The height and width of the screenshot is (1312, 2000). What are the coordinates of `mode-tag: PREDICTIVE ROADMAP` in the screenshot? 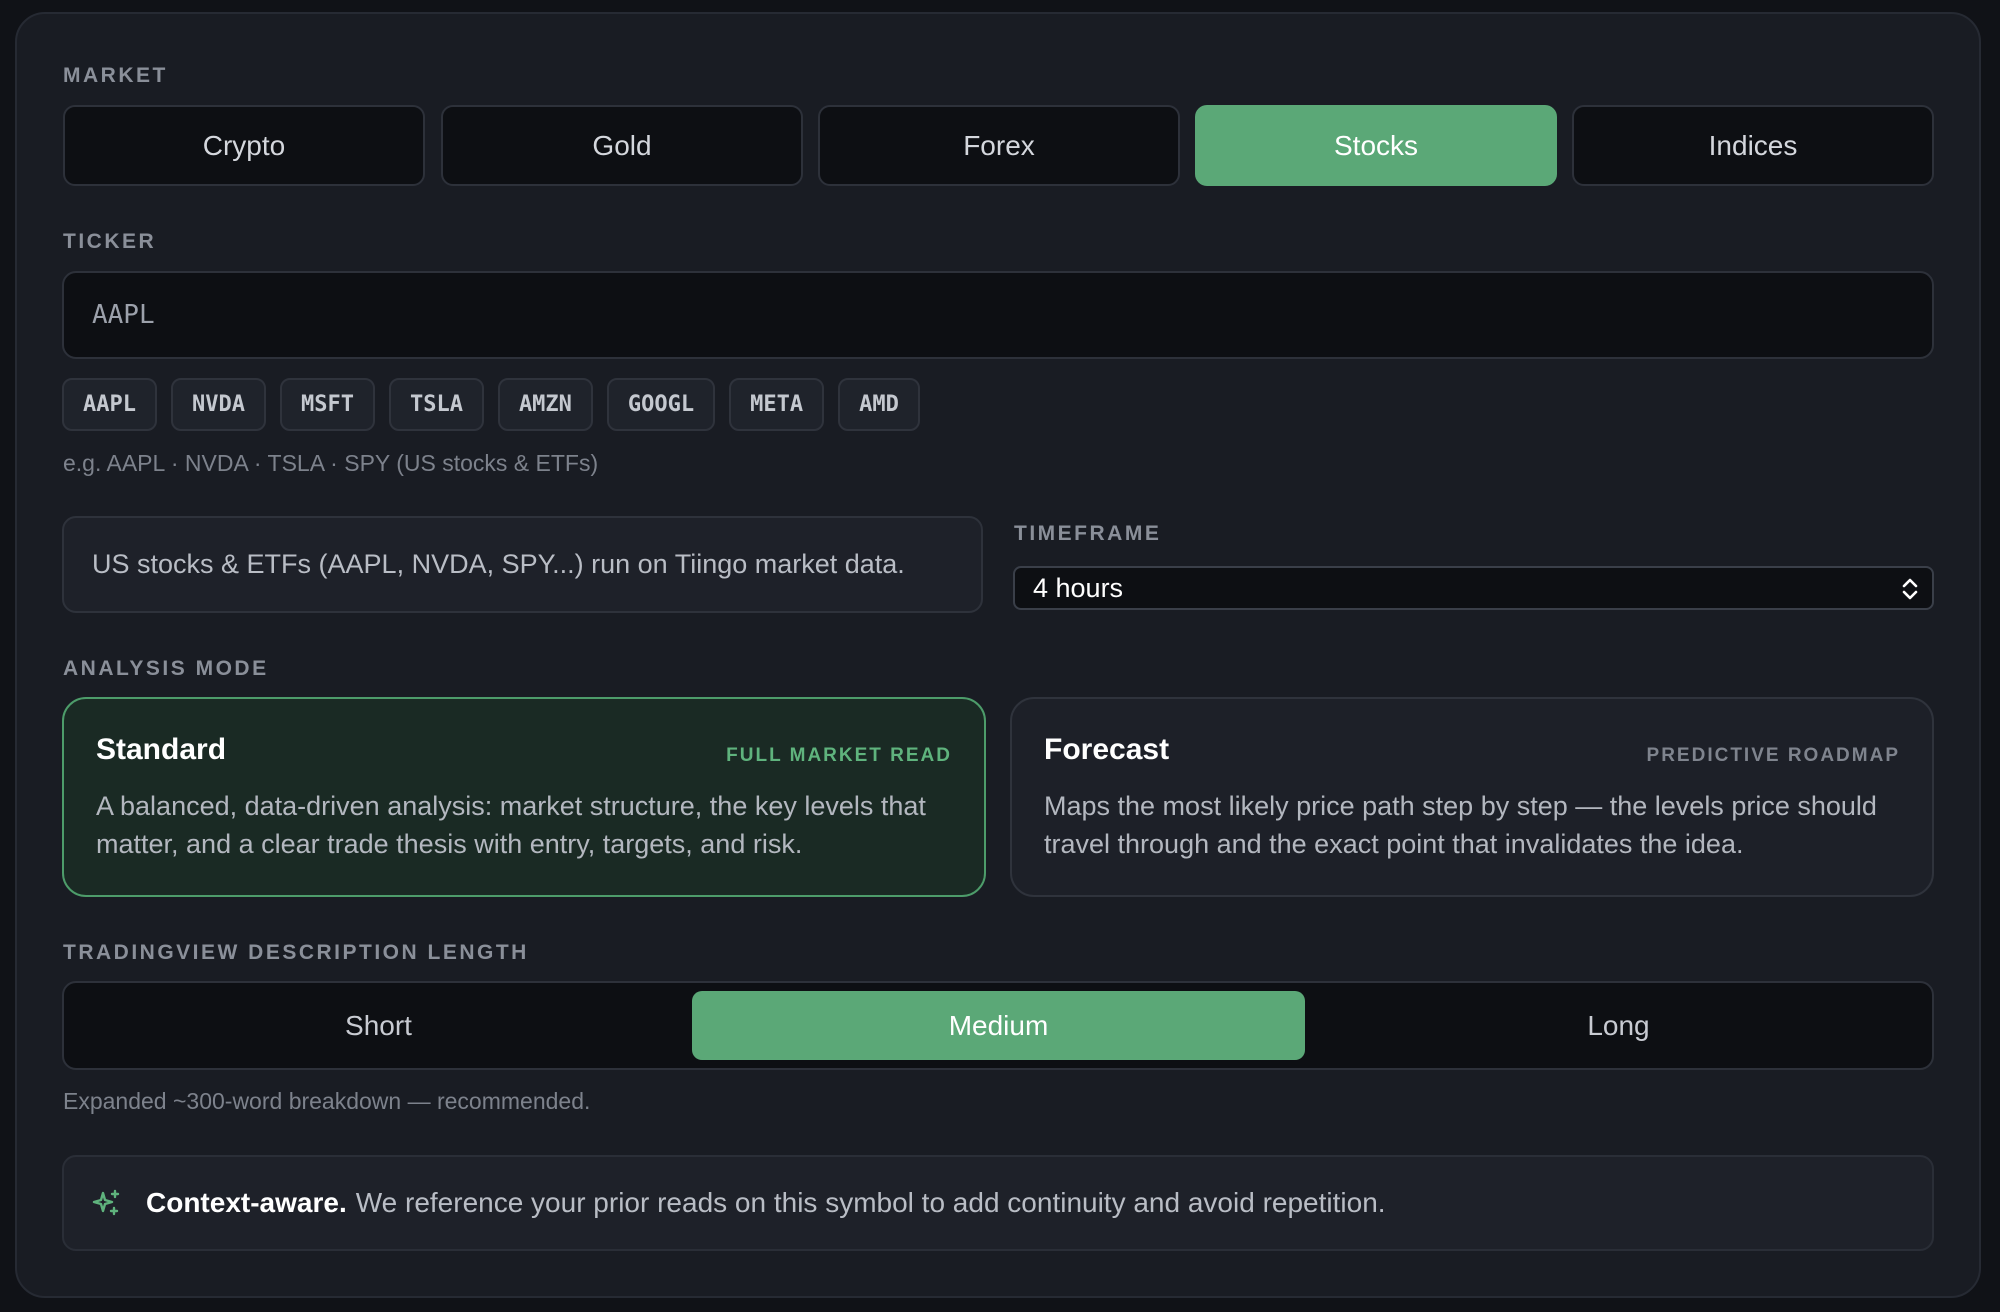 It's located at (1773, 755).